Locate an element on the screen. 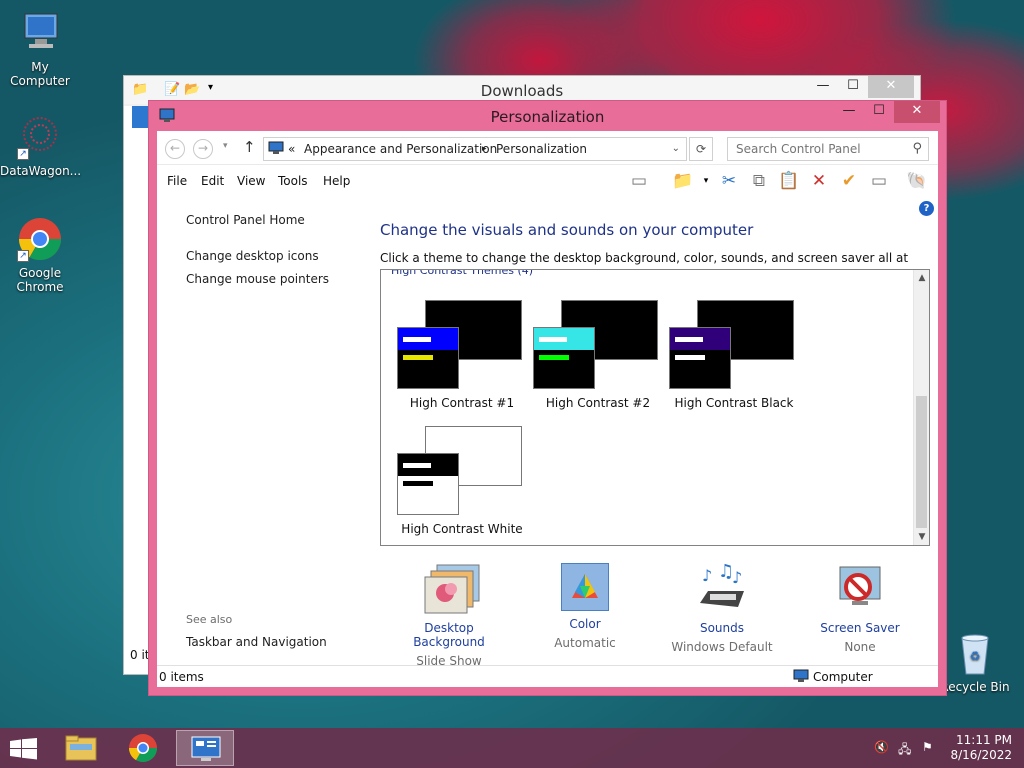 Image resolution: width=1024 pixels, height=768 pixels. minimize-button: — is located at coordinates (849, 112).